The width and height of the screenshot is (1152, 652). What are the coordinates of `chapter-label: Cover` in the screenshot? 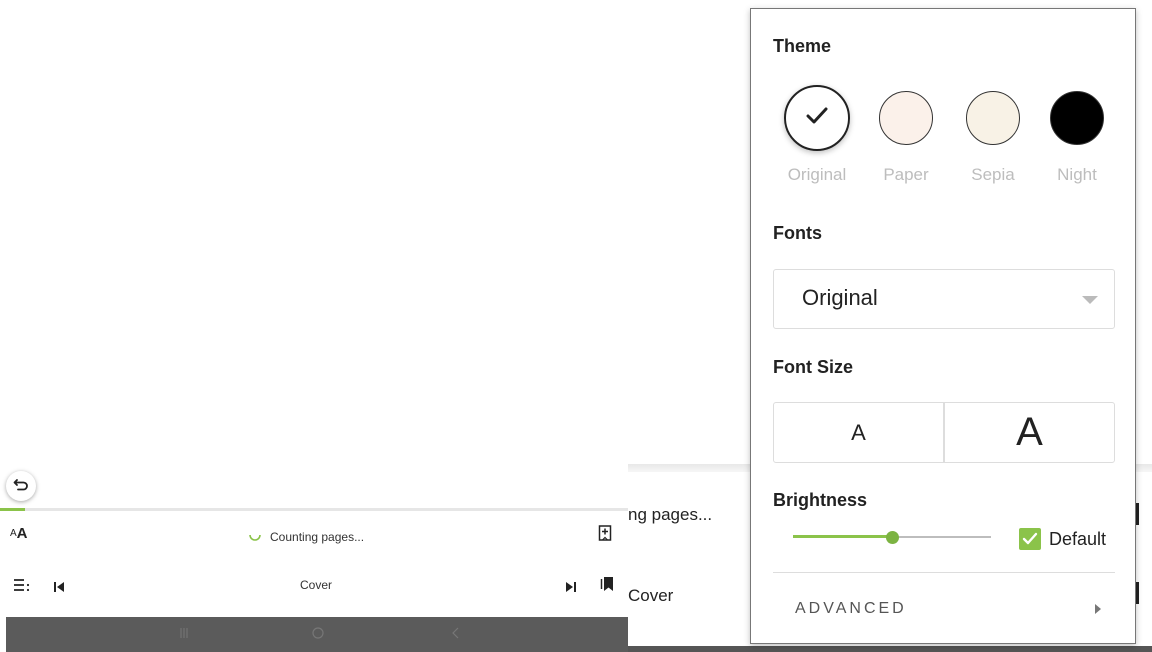 It's located at (316, 585).